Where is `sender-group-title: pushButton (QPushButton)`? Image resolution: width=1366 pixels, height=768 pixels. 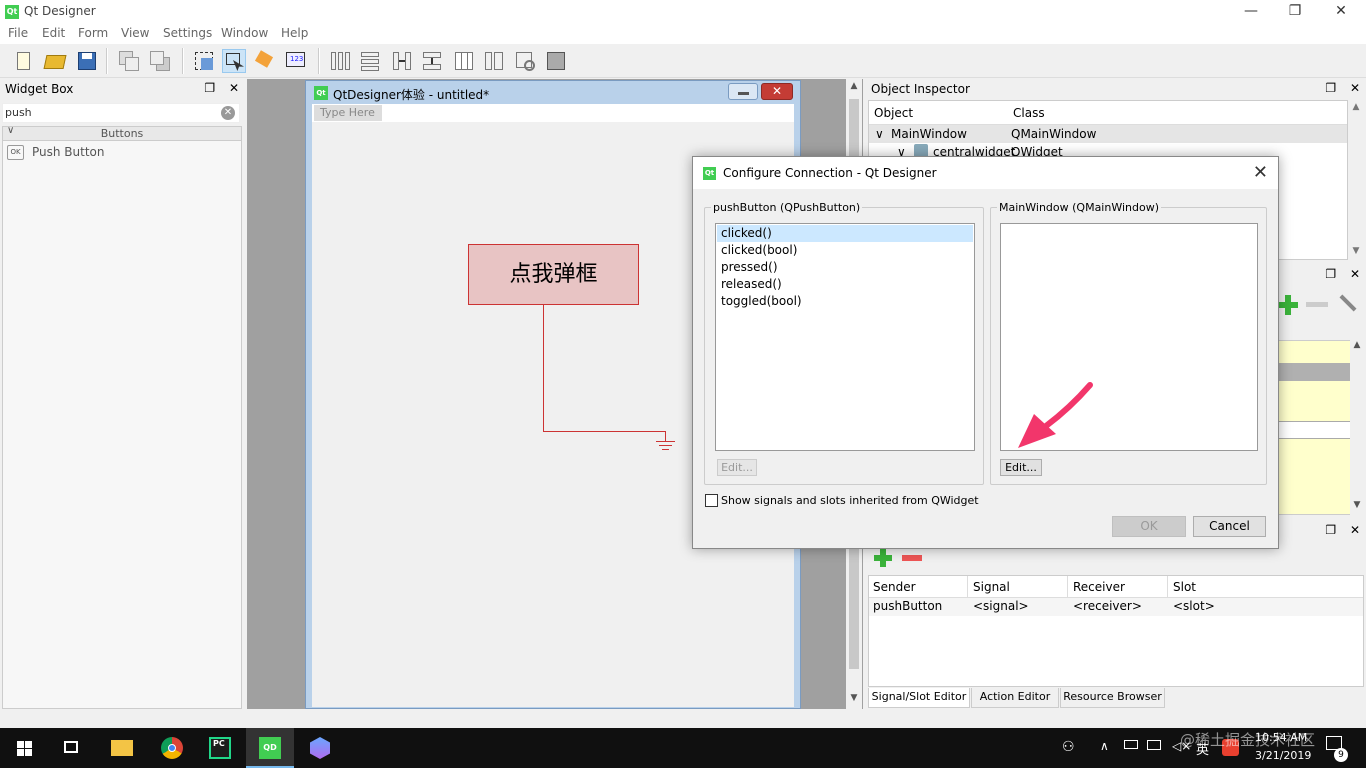
sender-group-title: pushButton (QPushButton) is located at coordinates (787, 207).